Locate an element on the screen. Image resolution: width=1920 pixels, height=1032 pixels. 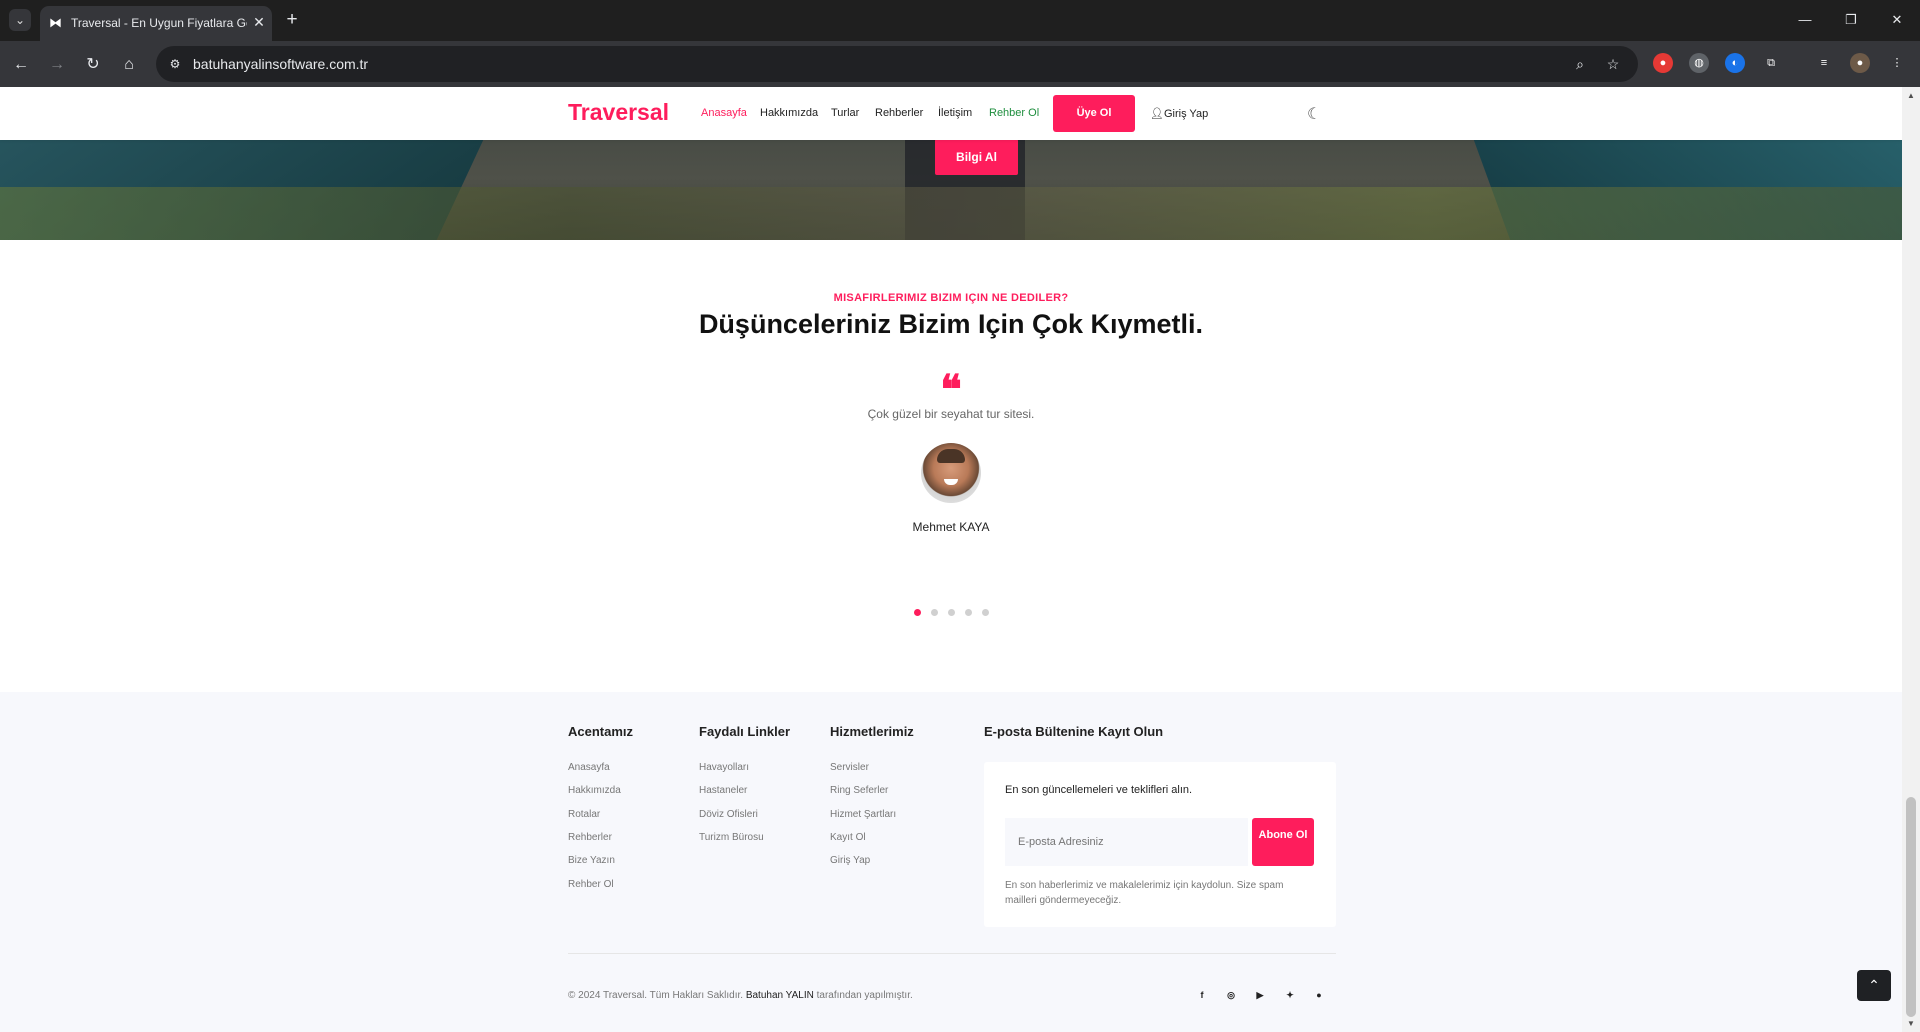
brand-logo: Traversal is located at coordinates (618, 112).